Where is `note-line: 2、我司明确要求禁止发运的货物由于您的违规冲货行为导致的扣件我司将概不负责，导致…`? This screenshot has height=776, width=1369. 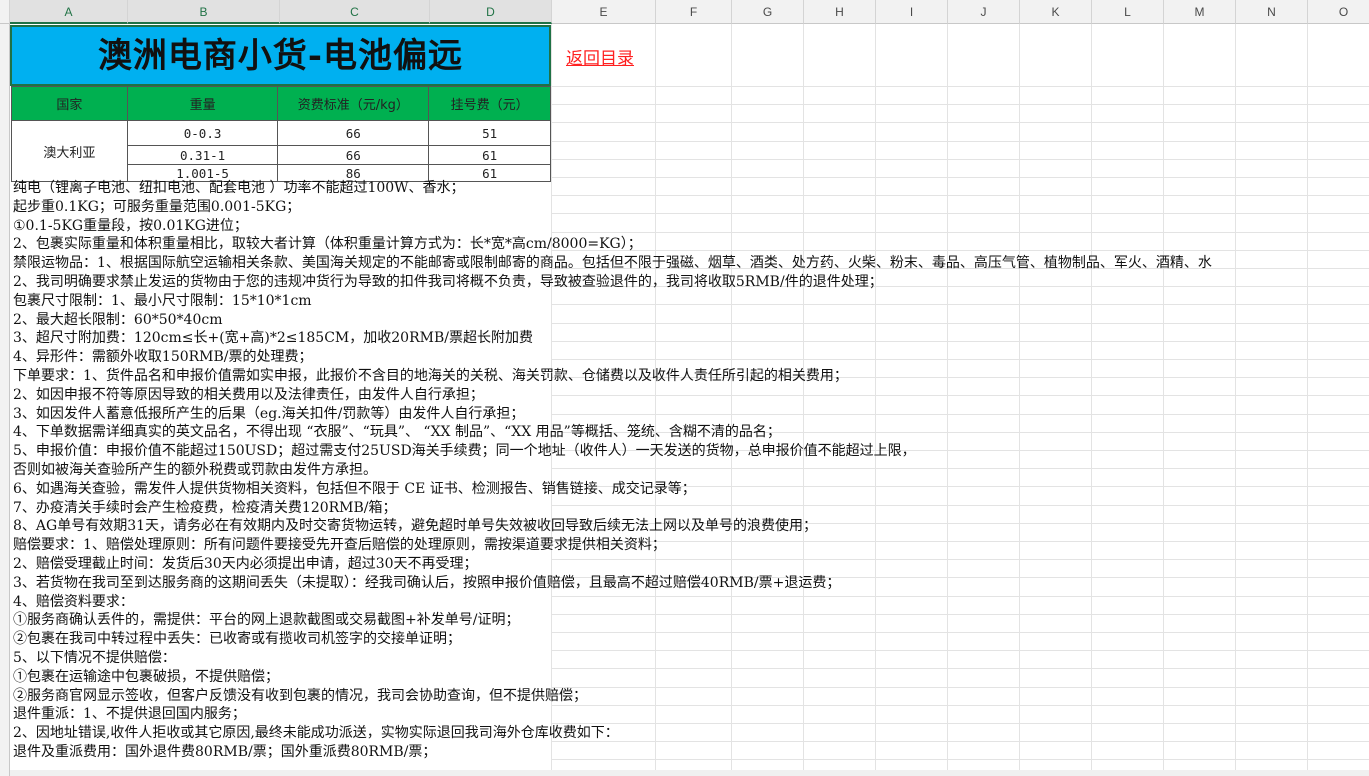 note-line: 2、我司明确要求禁止发运的货物由于您的违规冲货行为导致的扣件我司将概不负责，导致… is located at coordinates (448, 282).